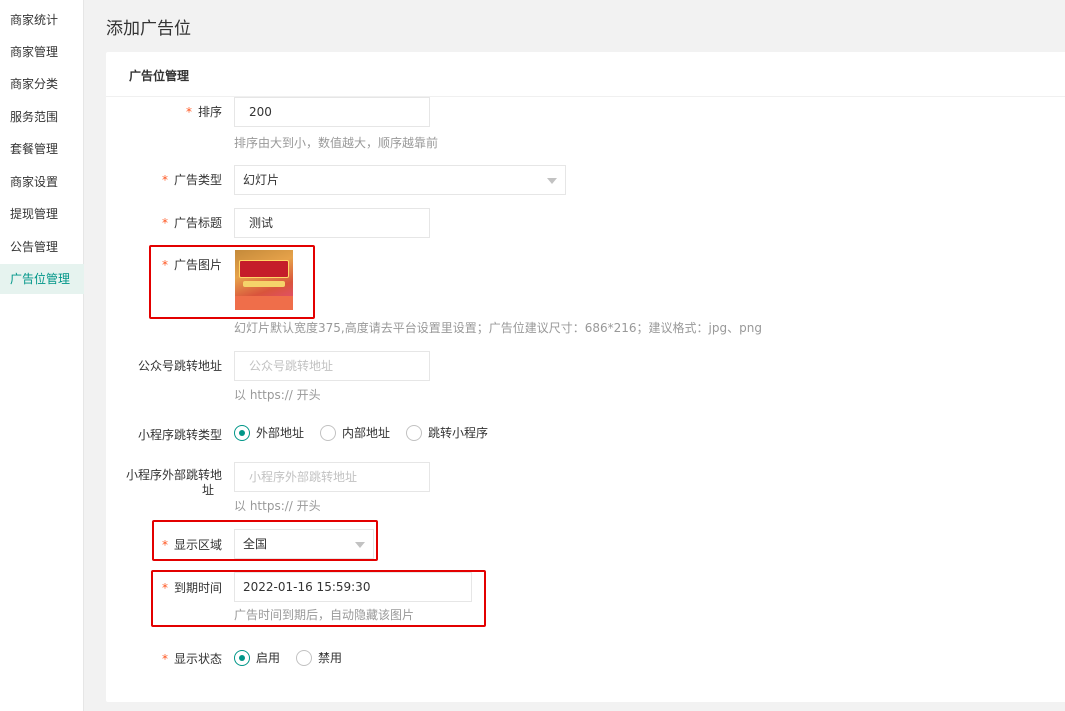  What do you see at coordinates (159, 76) in the screenshot?
I see `card-title: 广告位管理` at bounding box center [159, 76].